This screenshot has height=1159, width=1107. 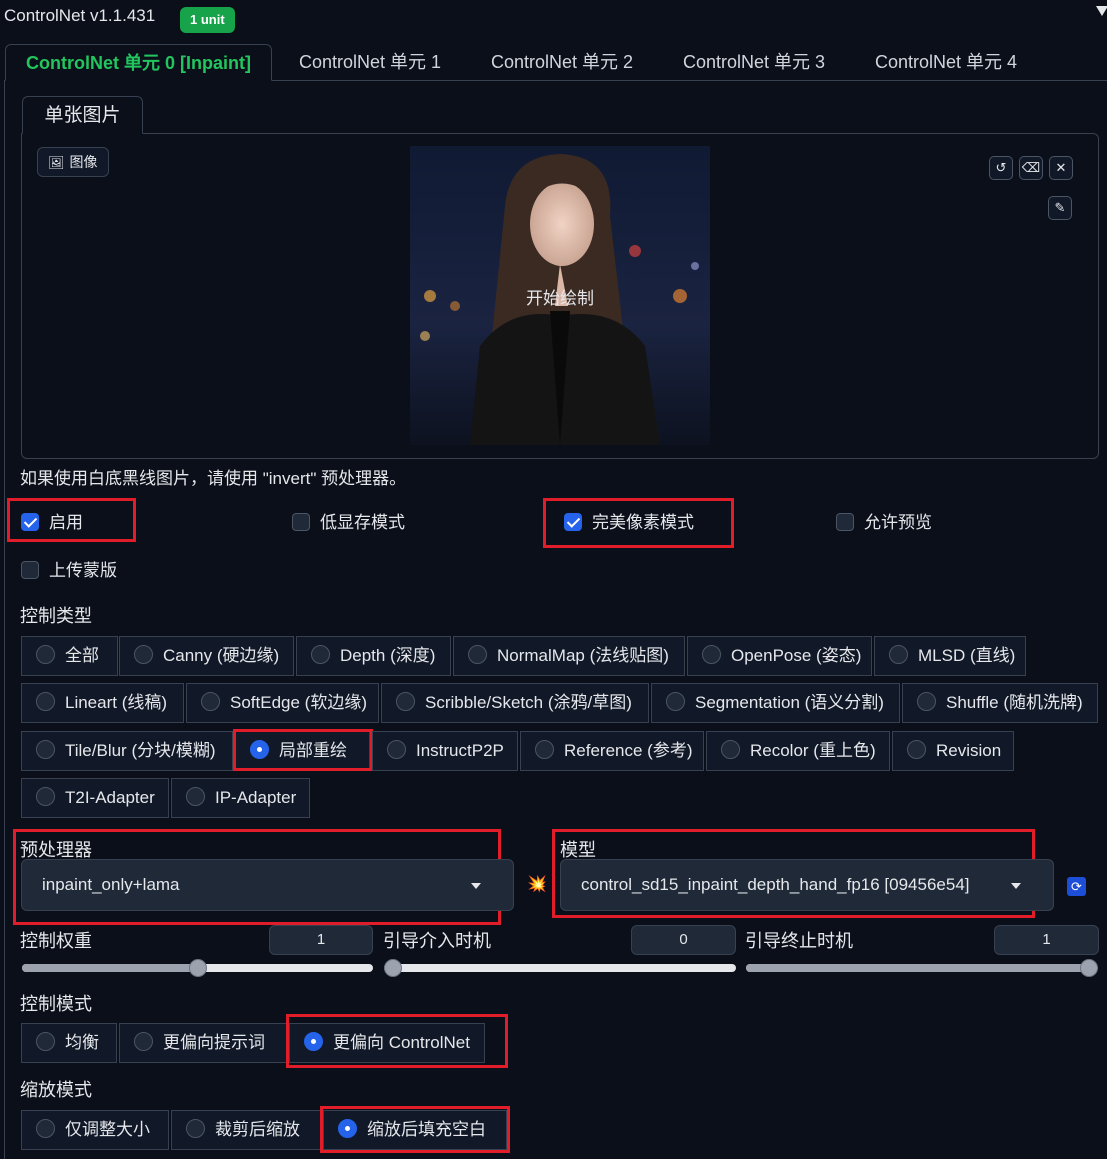 What do you see at coordinates (107, 1129) in the screenshot?
I see `option-label: 仅调整大小` at bounding box center [107, 1129].